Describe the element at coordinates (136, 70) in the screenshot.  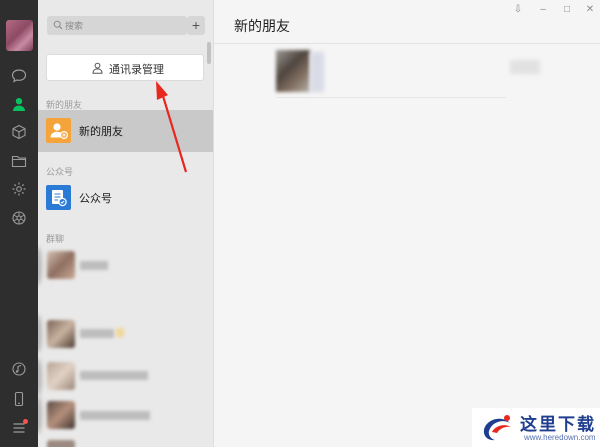
I see `contacts-manage-label: 通讯录管理` at that location.